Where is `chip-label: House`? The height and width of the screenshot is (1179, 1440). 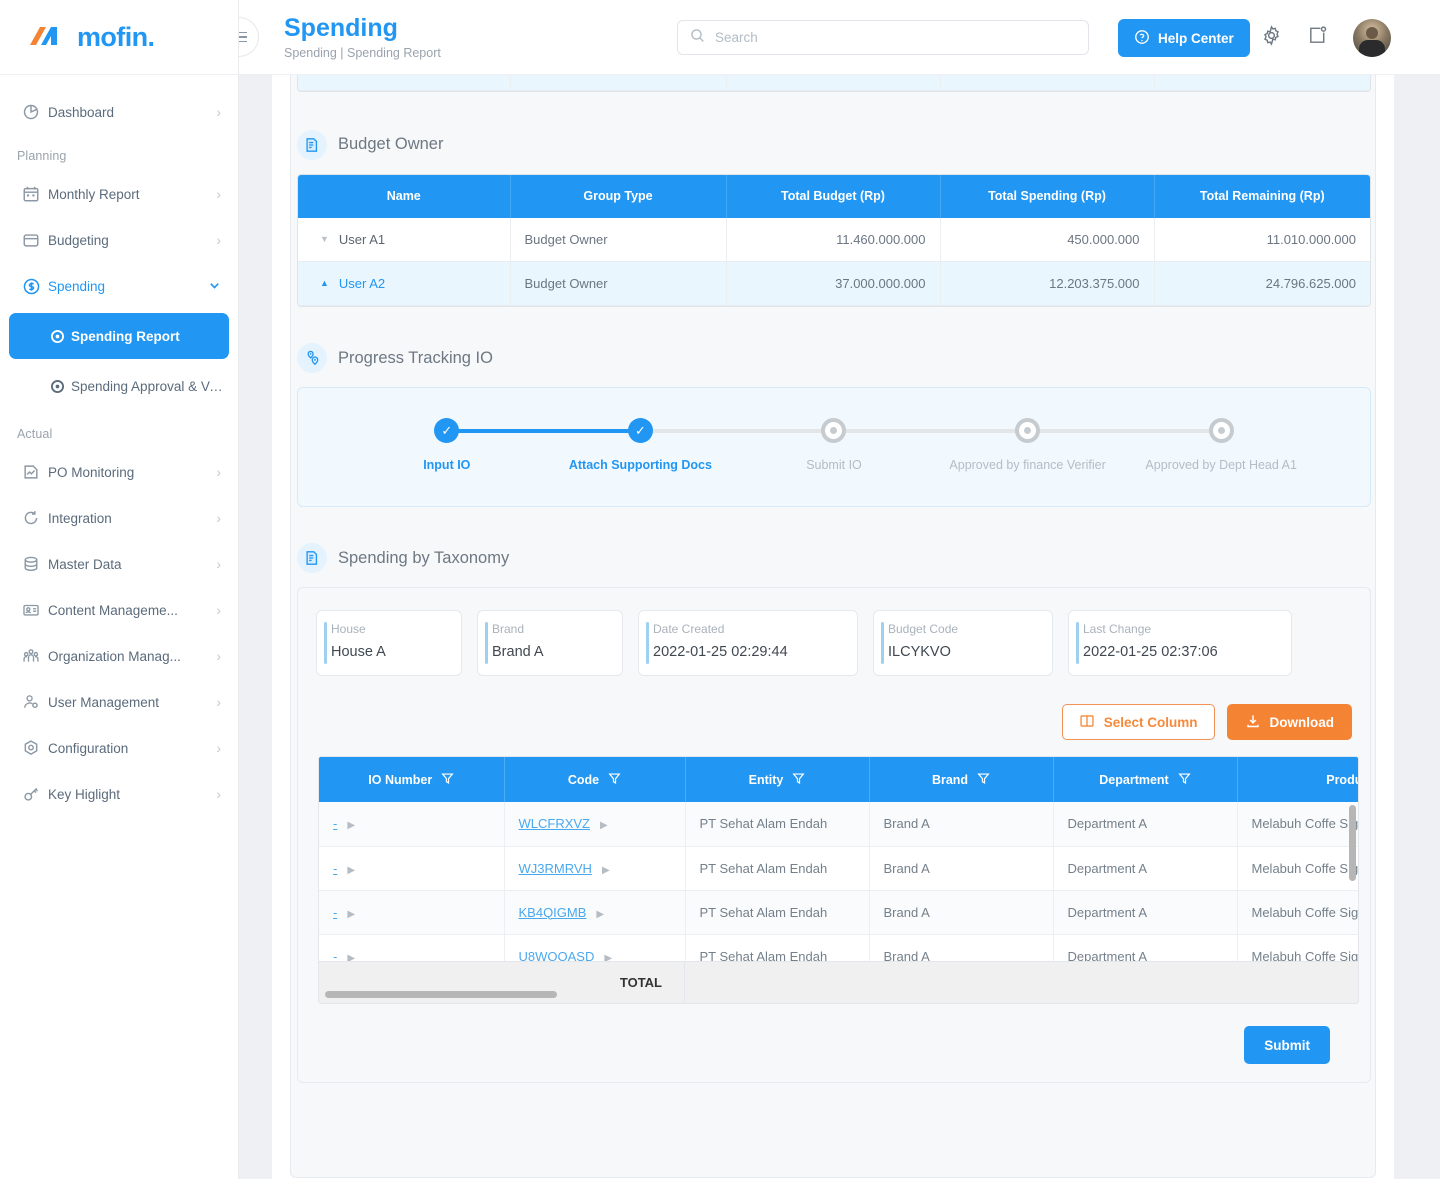
chip-label: House is located at coordinates (348, 629).